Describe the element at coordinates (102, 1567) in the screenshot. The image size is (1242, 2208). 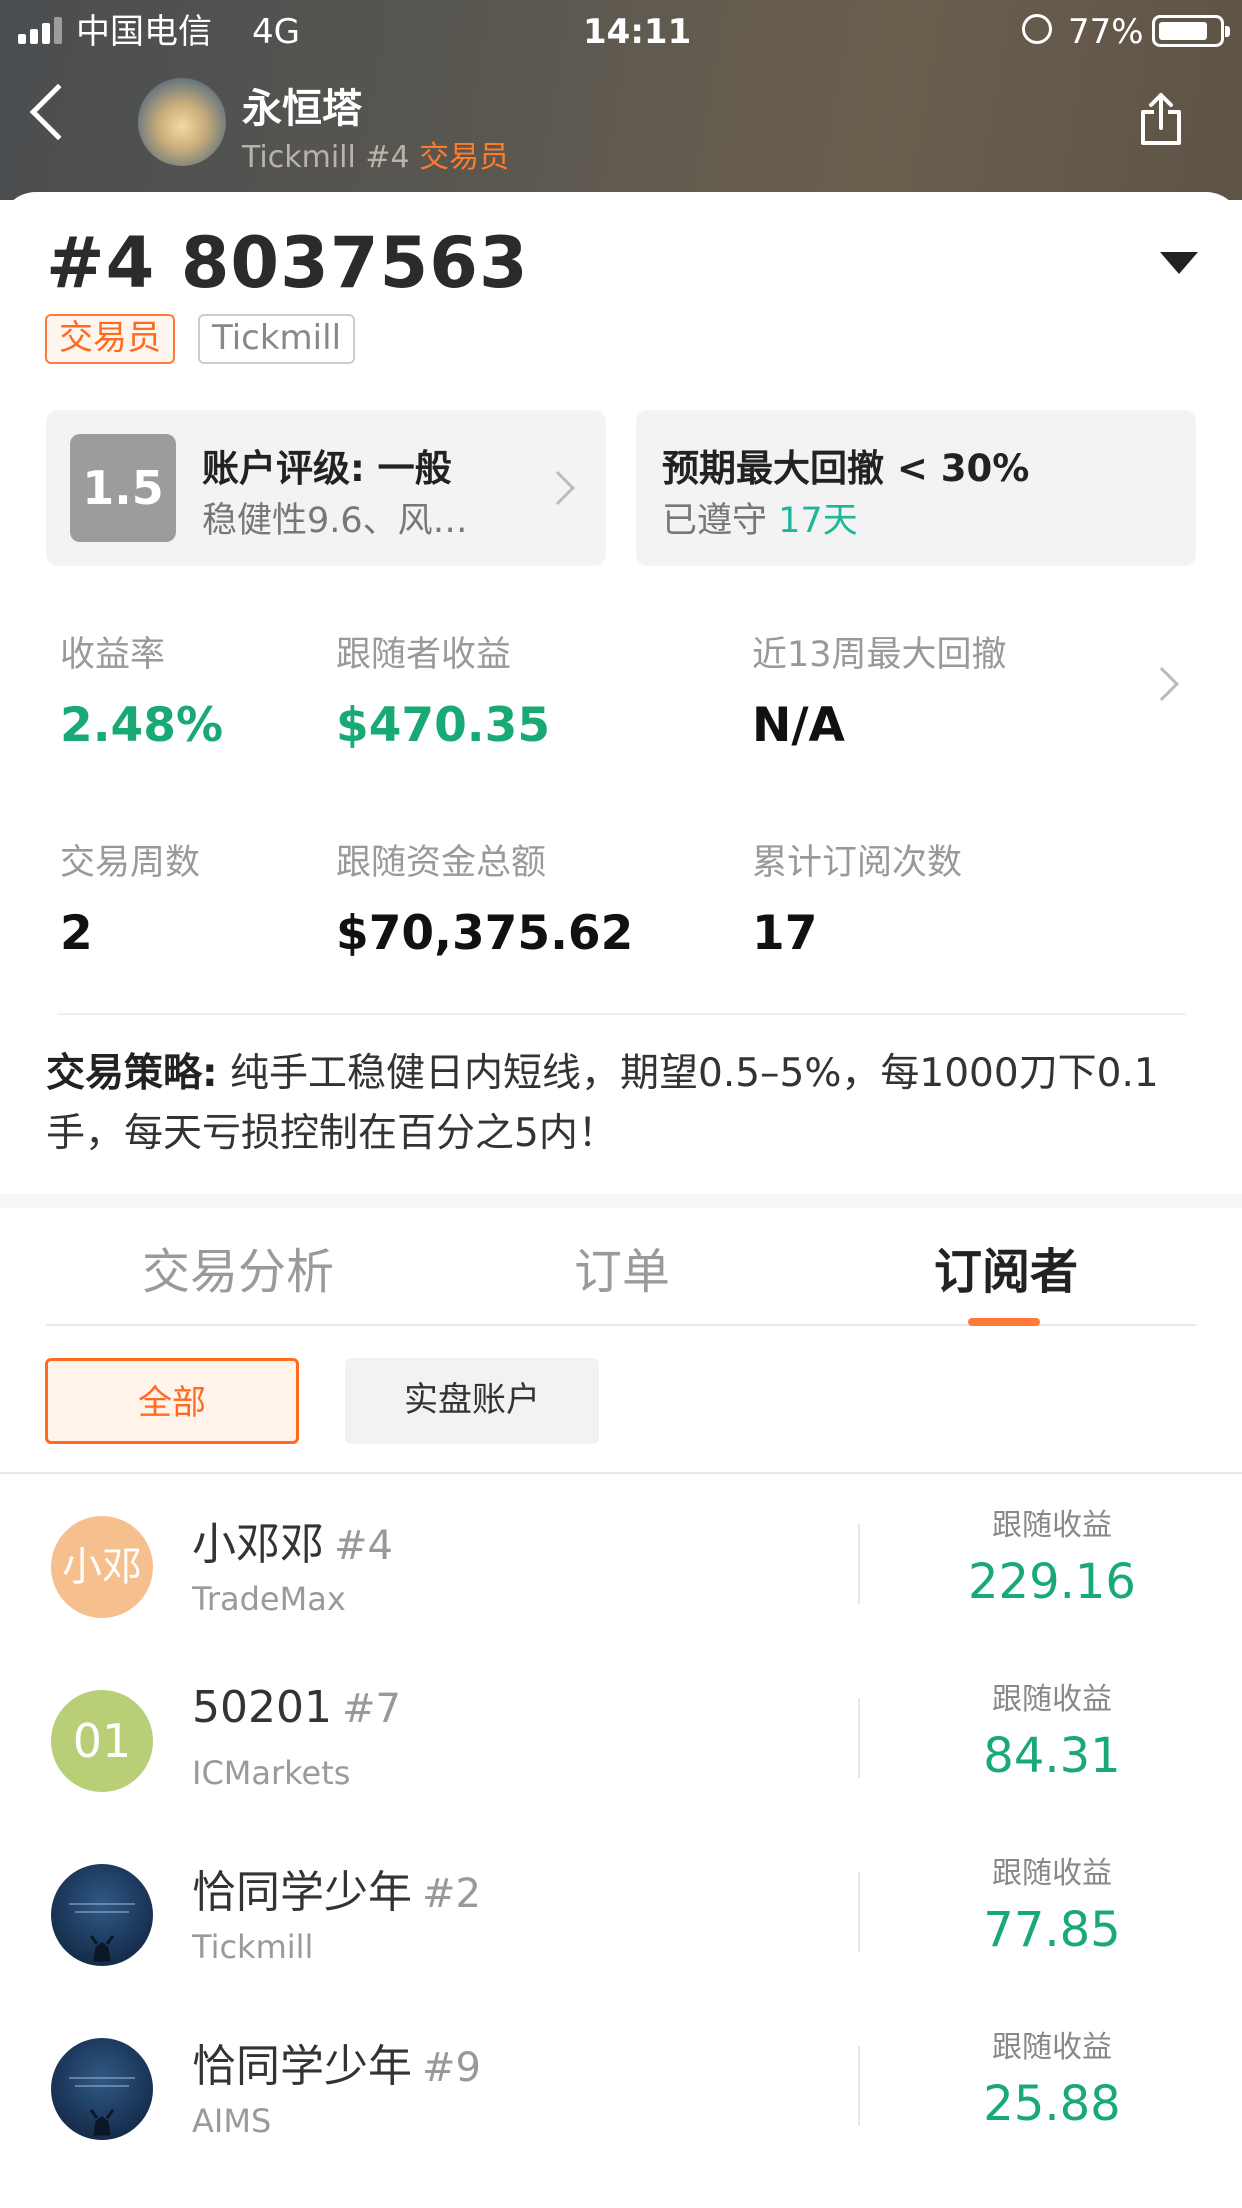
I see `subscriber-avatar: 小邓` at that location.